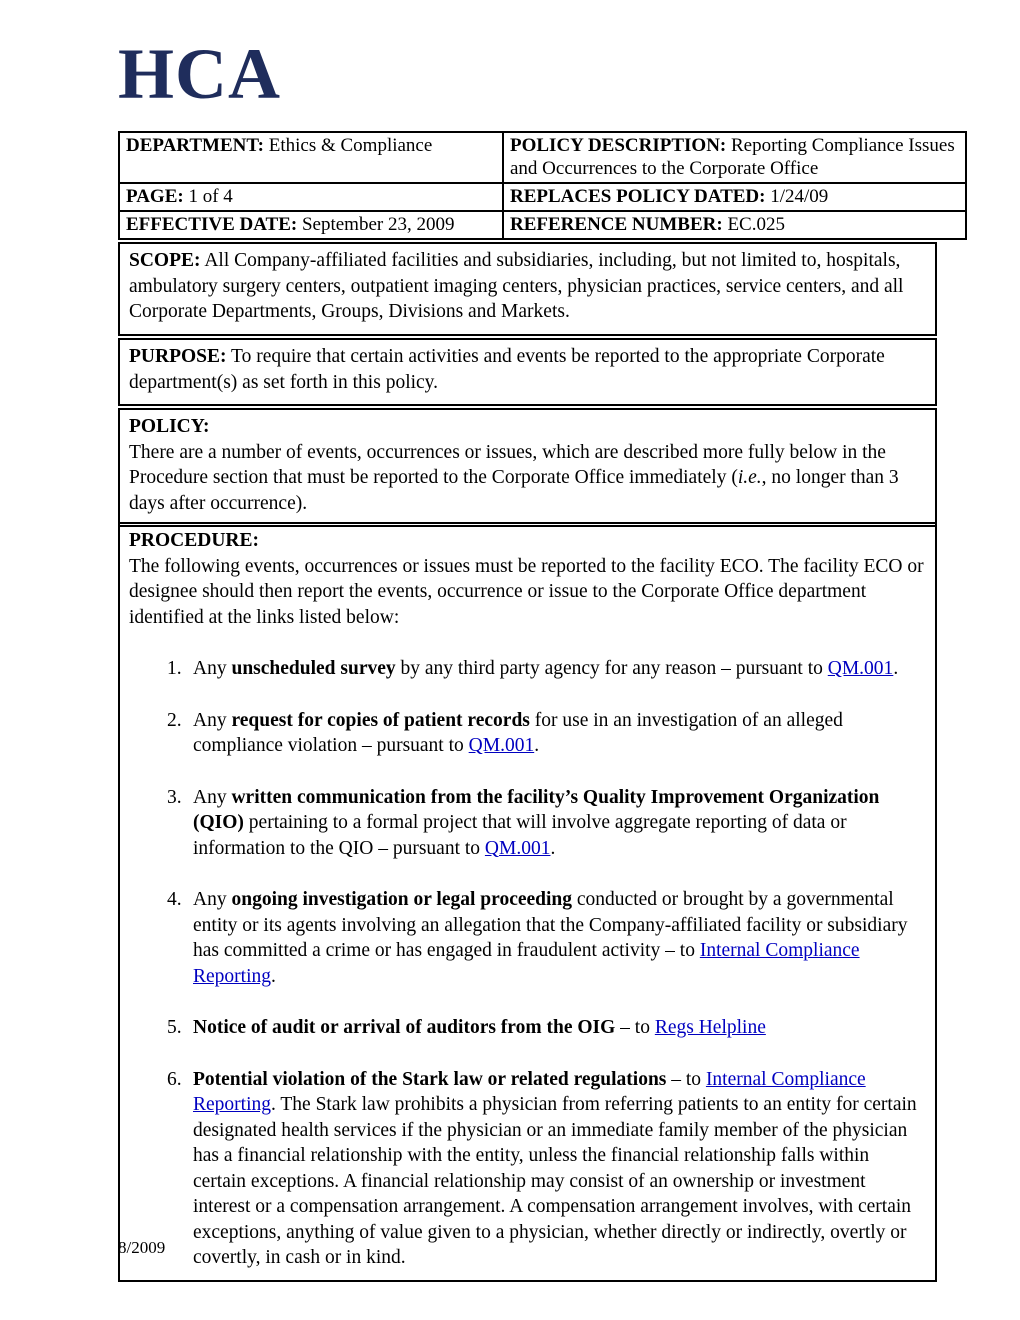 The height and width of the screenshot is (1320, 1020). What do you see at coordinates (194, 540) in the screenshot?
I see `procedure-heading: PROCEDURE:` at bounding box center [194, 540].